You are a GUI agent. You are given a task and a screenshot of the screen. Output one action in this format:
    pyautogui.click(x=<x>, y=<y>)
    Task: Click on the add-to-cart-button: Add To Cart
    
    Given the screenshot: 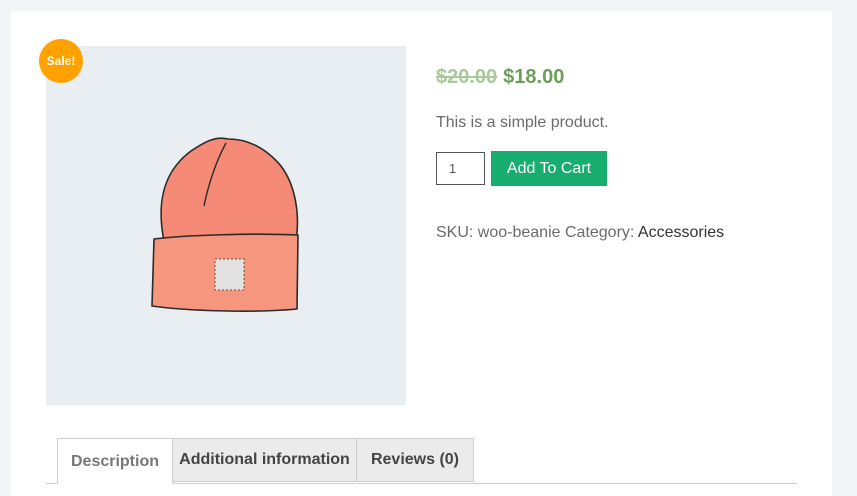 What is the action you would take?
    pyautogui.click(x=549, y=168)
    